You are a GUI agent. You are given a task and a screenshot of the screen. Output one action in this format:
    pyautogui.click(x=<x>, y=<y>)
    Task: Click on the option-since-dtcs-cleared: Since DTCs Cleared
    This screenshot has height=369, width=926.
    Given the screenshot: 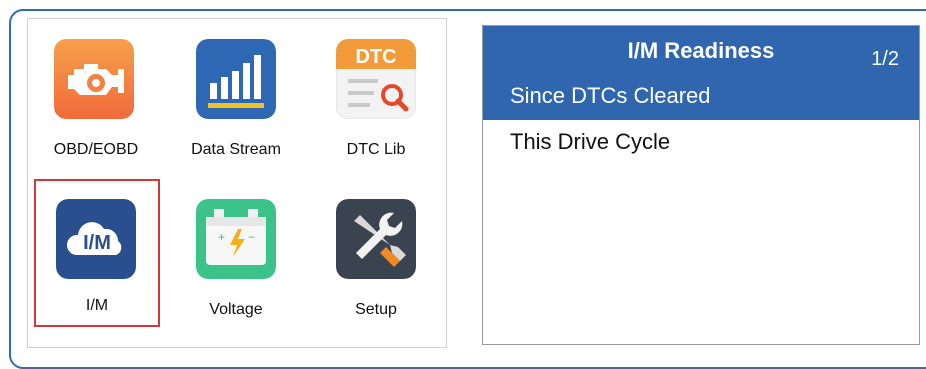 What is the action you would take?
    pyautogui.click(x=701, y=96)
    